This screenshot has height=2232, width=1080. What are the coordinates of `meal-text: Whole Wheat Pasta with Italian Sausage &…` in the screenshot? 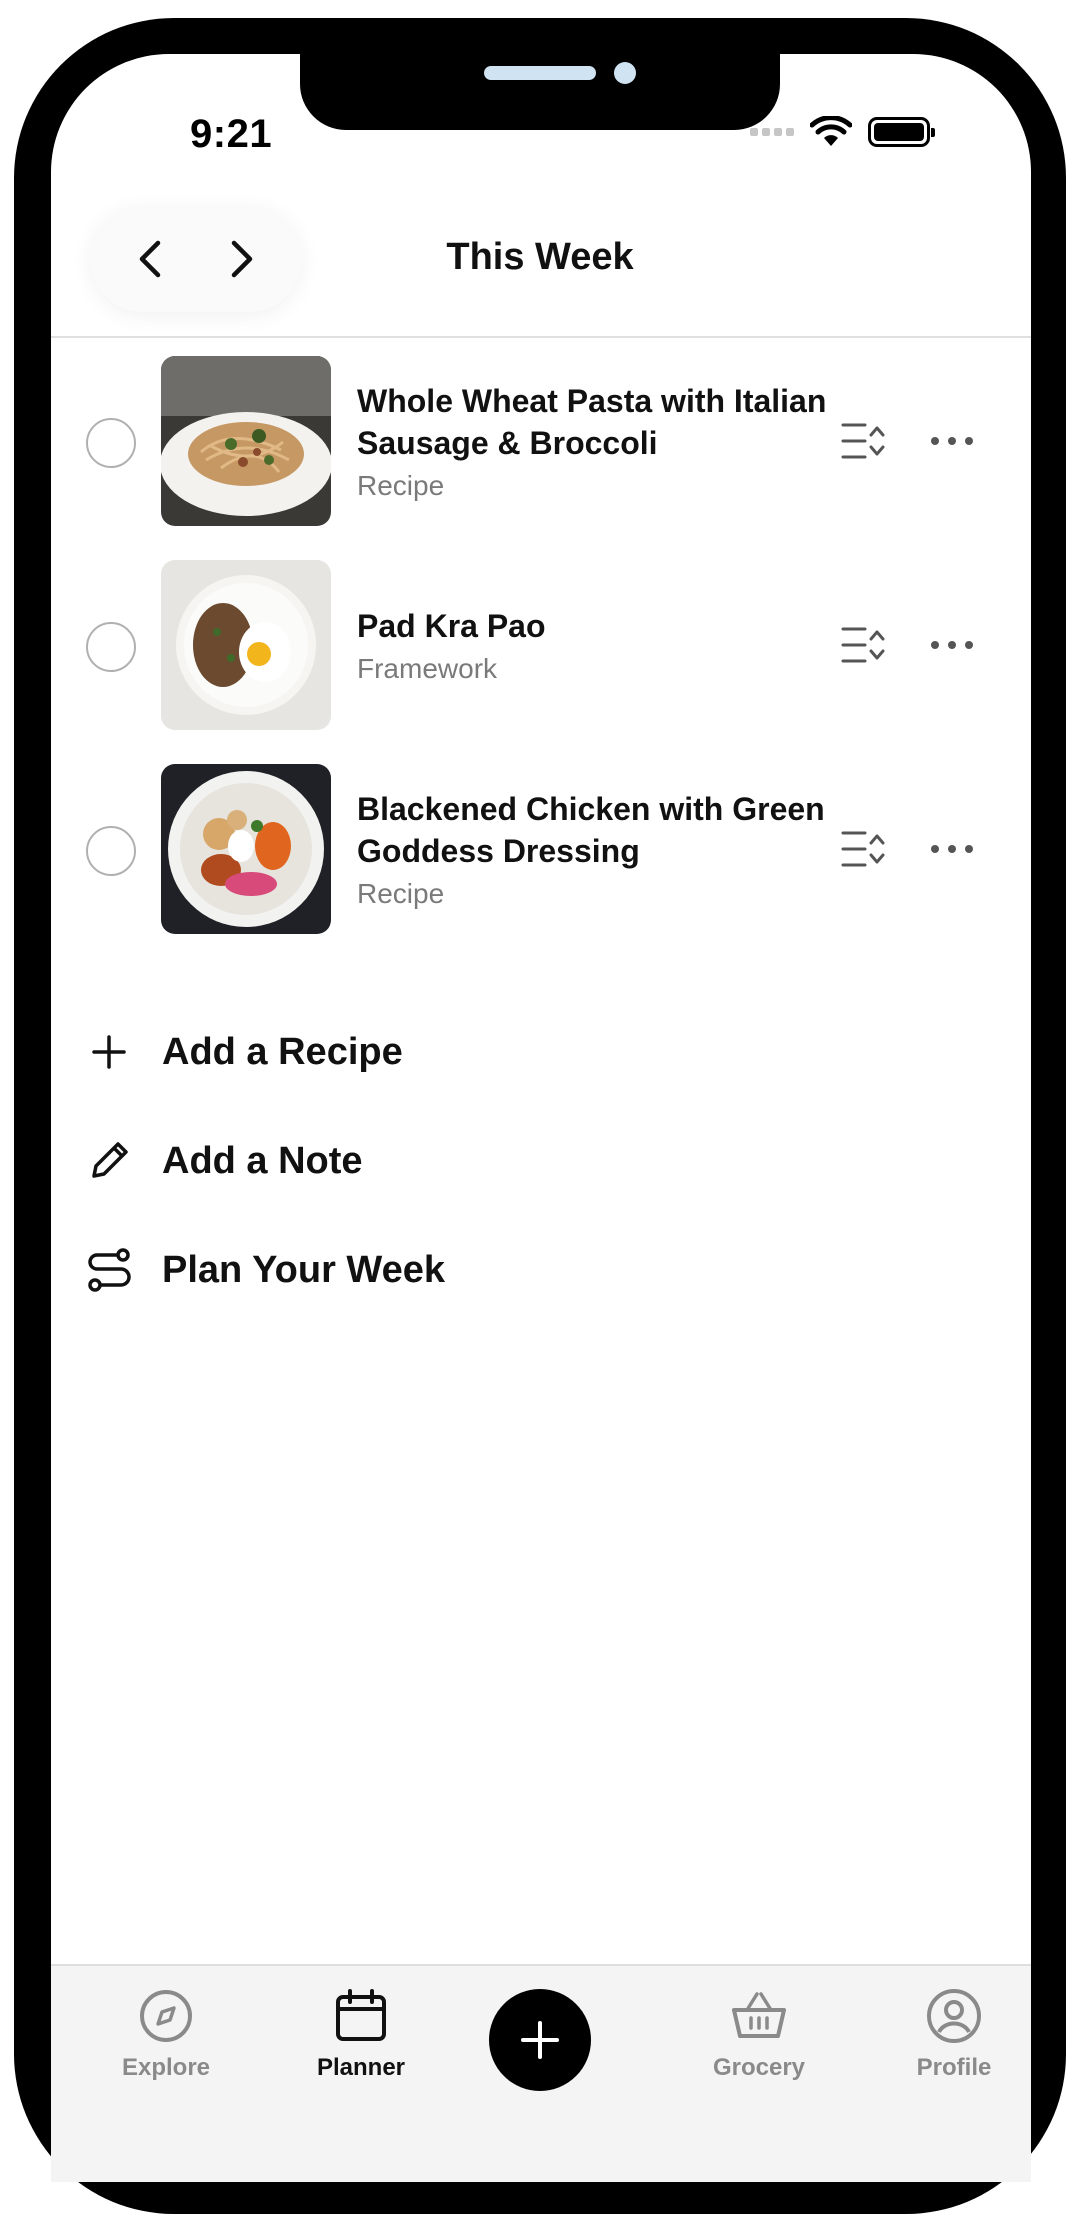 It's located at (597, 441).